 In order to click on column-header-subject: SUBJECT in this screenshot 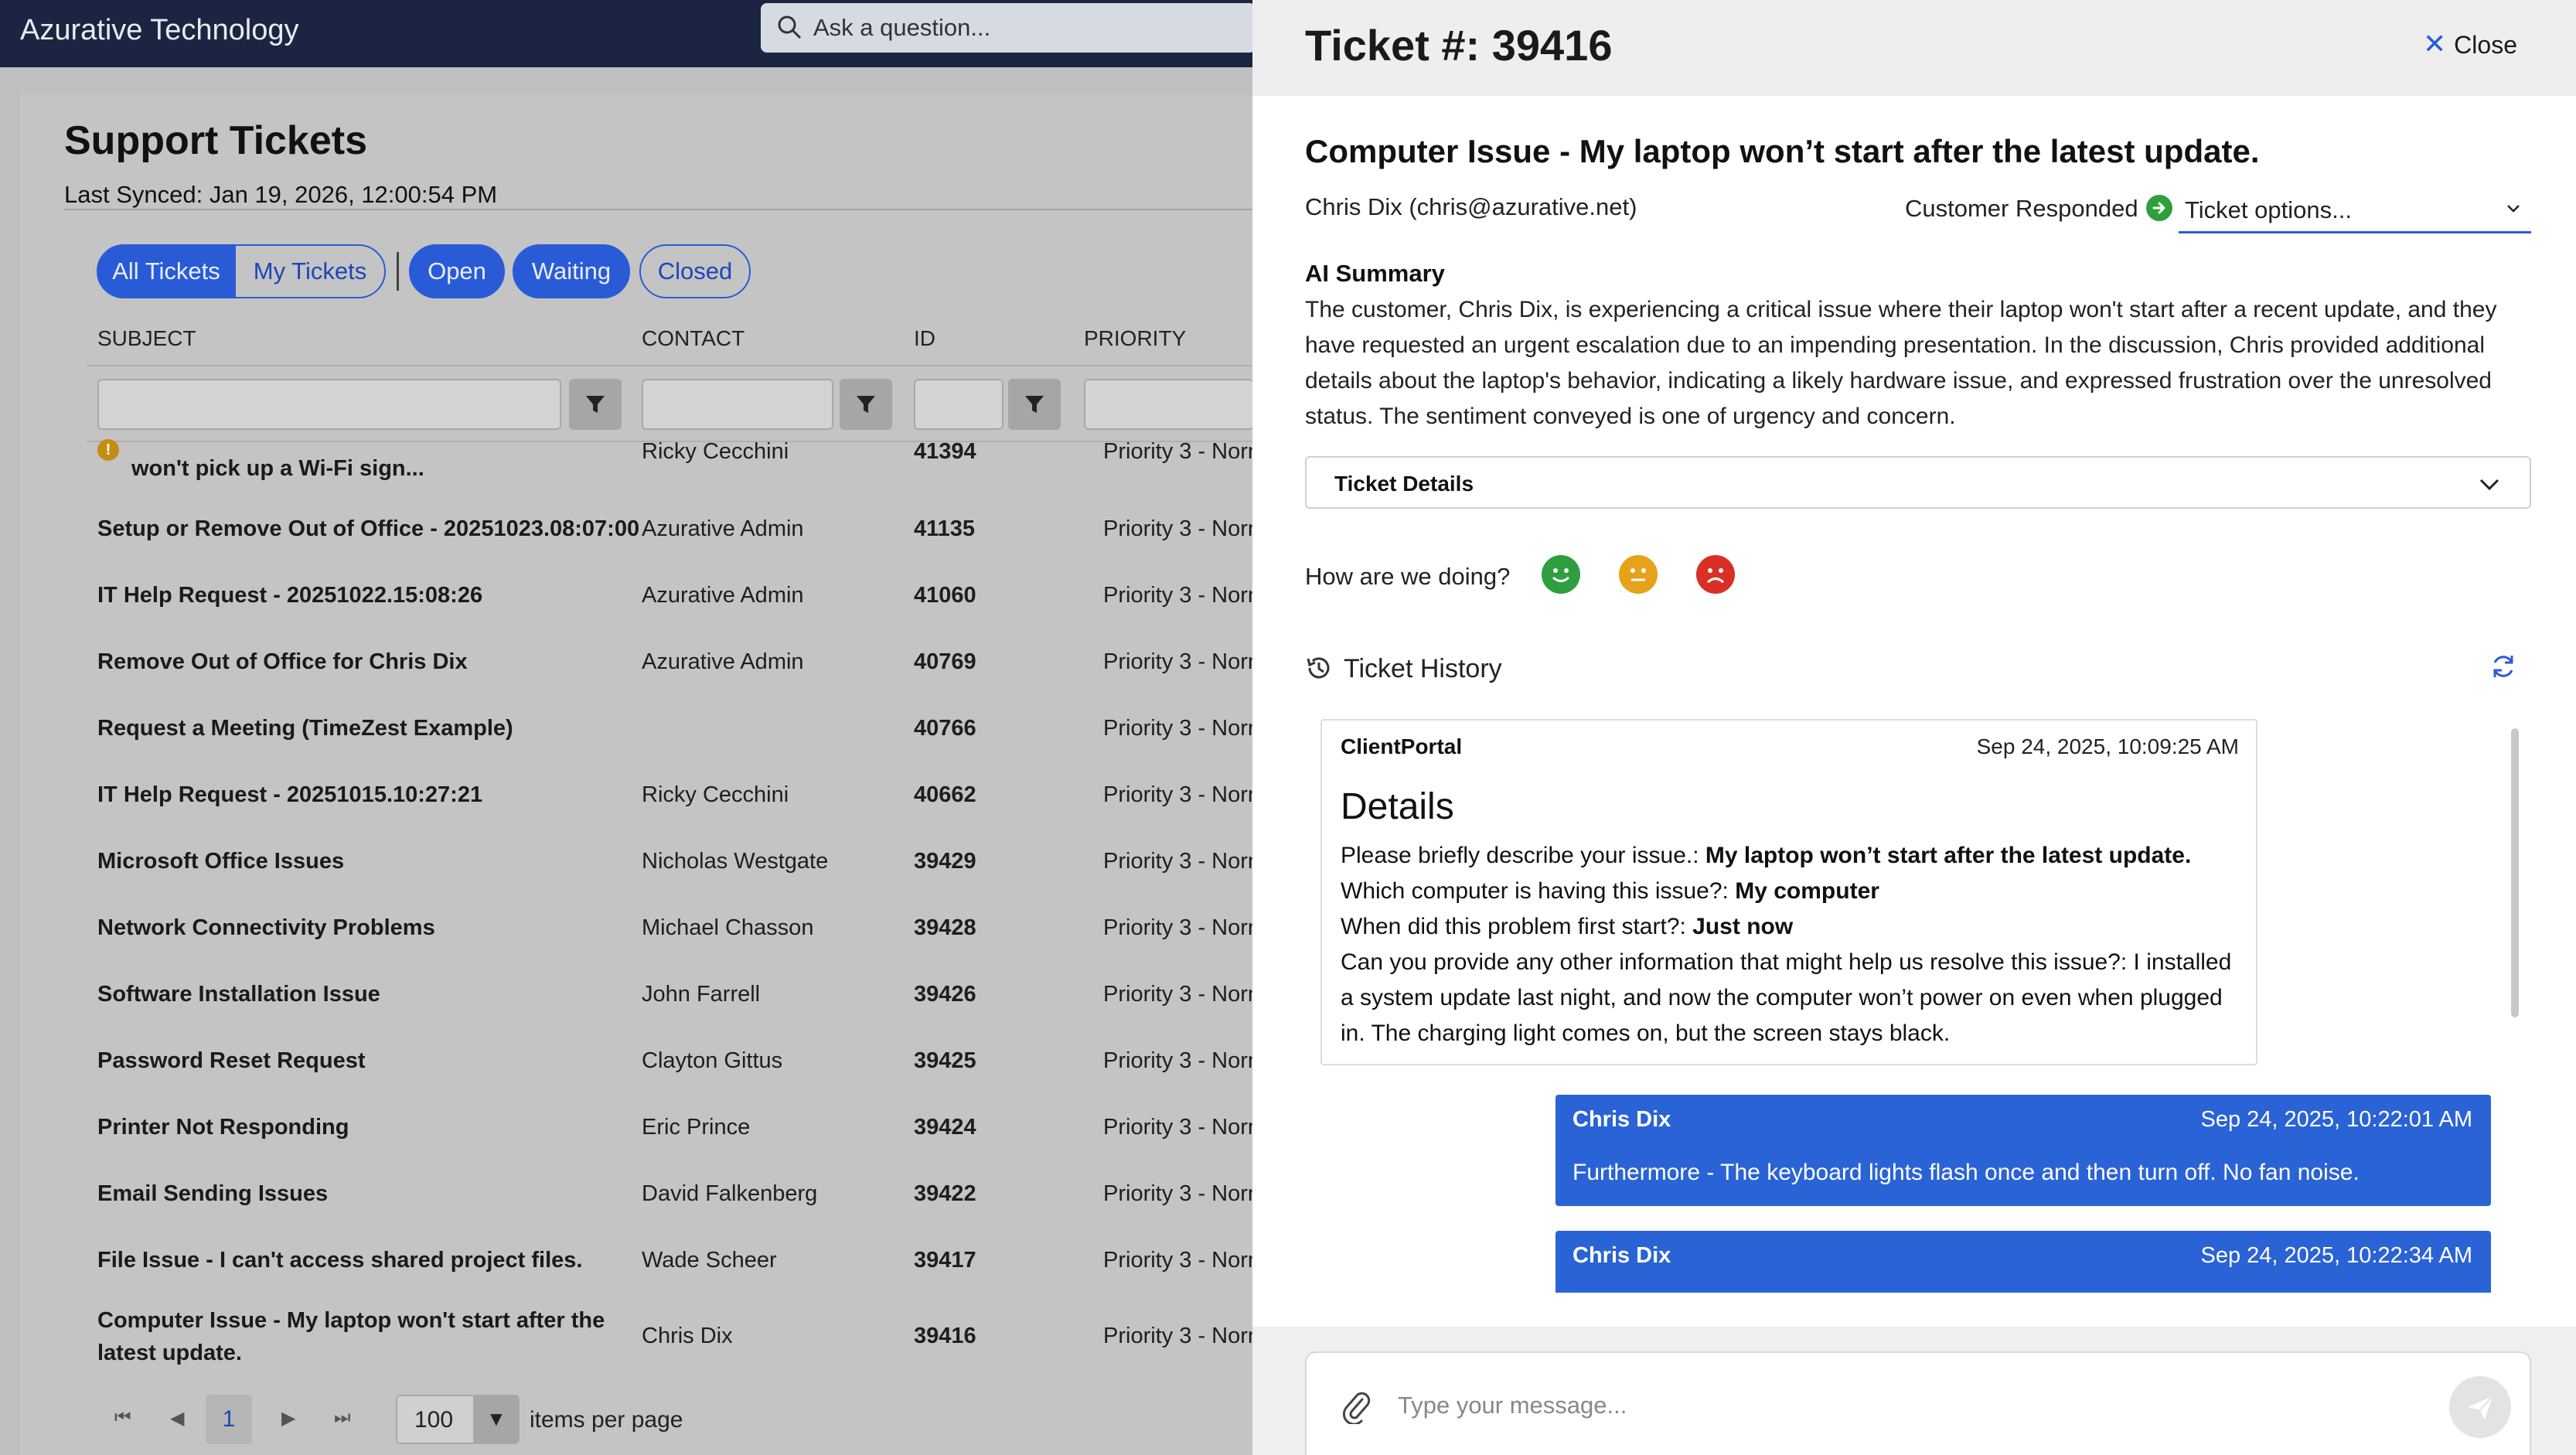, I will do `click(146, 339)`.